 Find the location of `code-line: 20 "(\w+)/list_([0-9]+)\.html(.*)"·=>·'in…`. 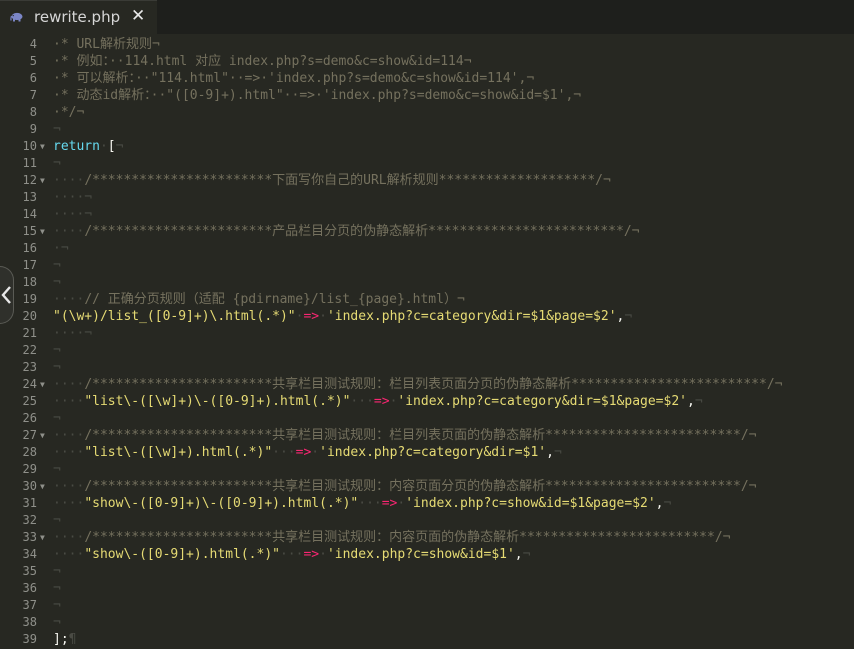

code-line: 20 "(\w+)/list_([0-9]+)\.html(.*)"·=>·'in… is located at coordinates (427, 316).